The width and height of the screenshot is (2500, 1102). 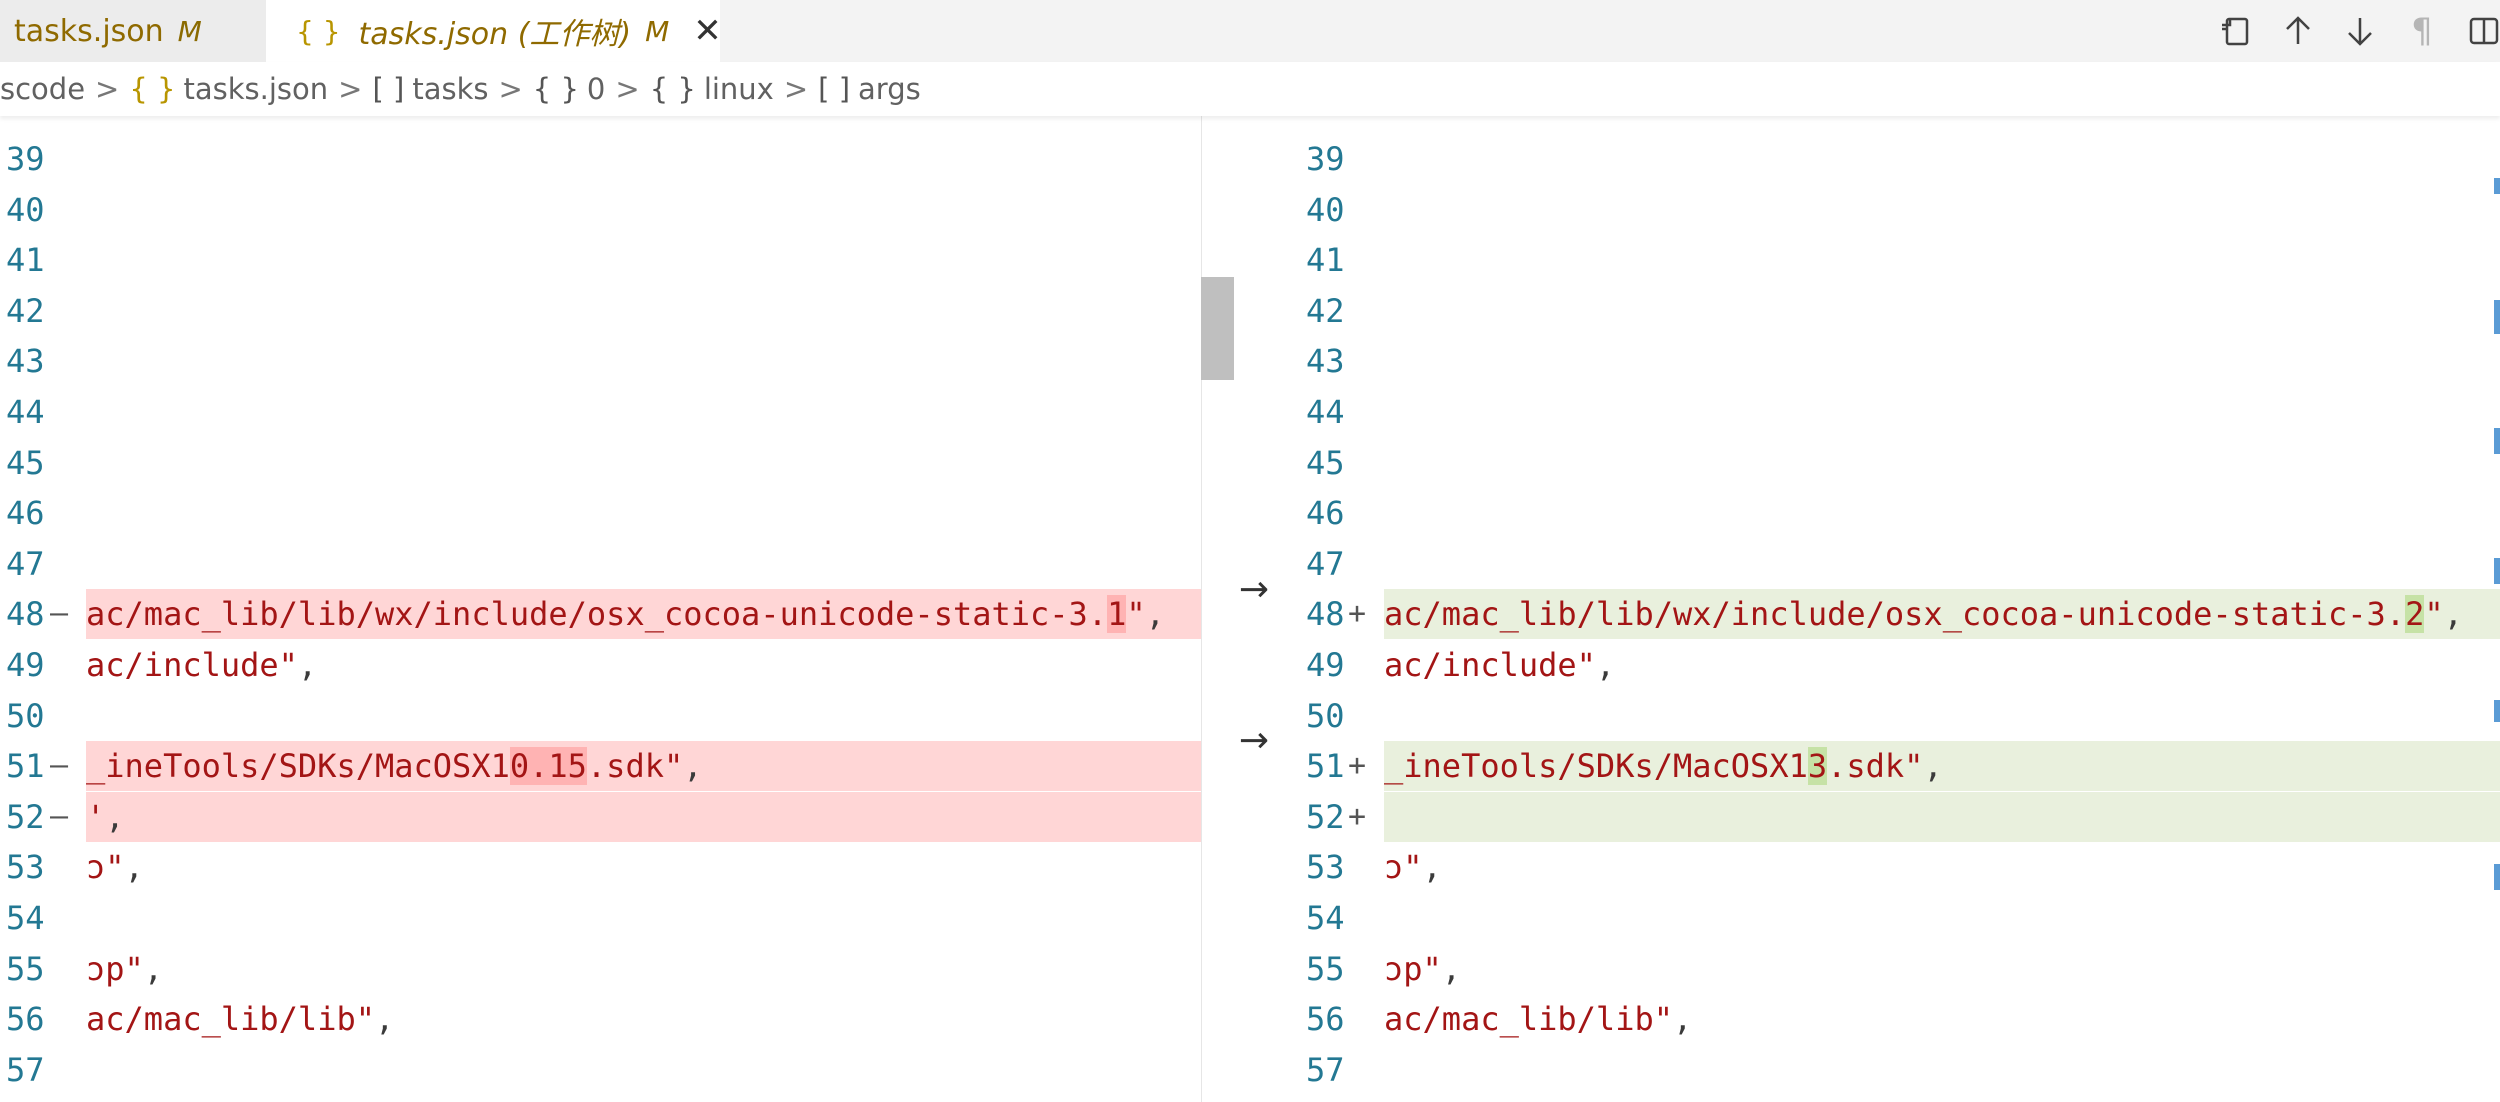 I want to click on arrow-up-icon, so click(x=2298, y=31).